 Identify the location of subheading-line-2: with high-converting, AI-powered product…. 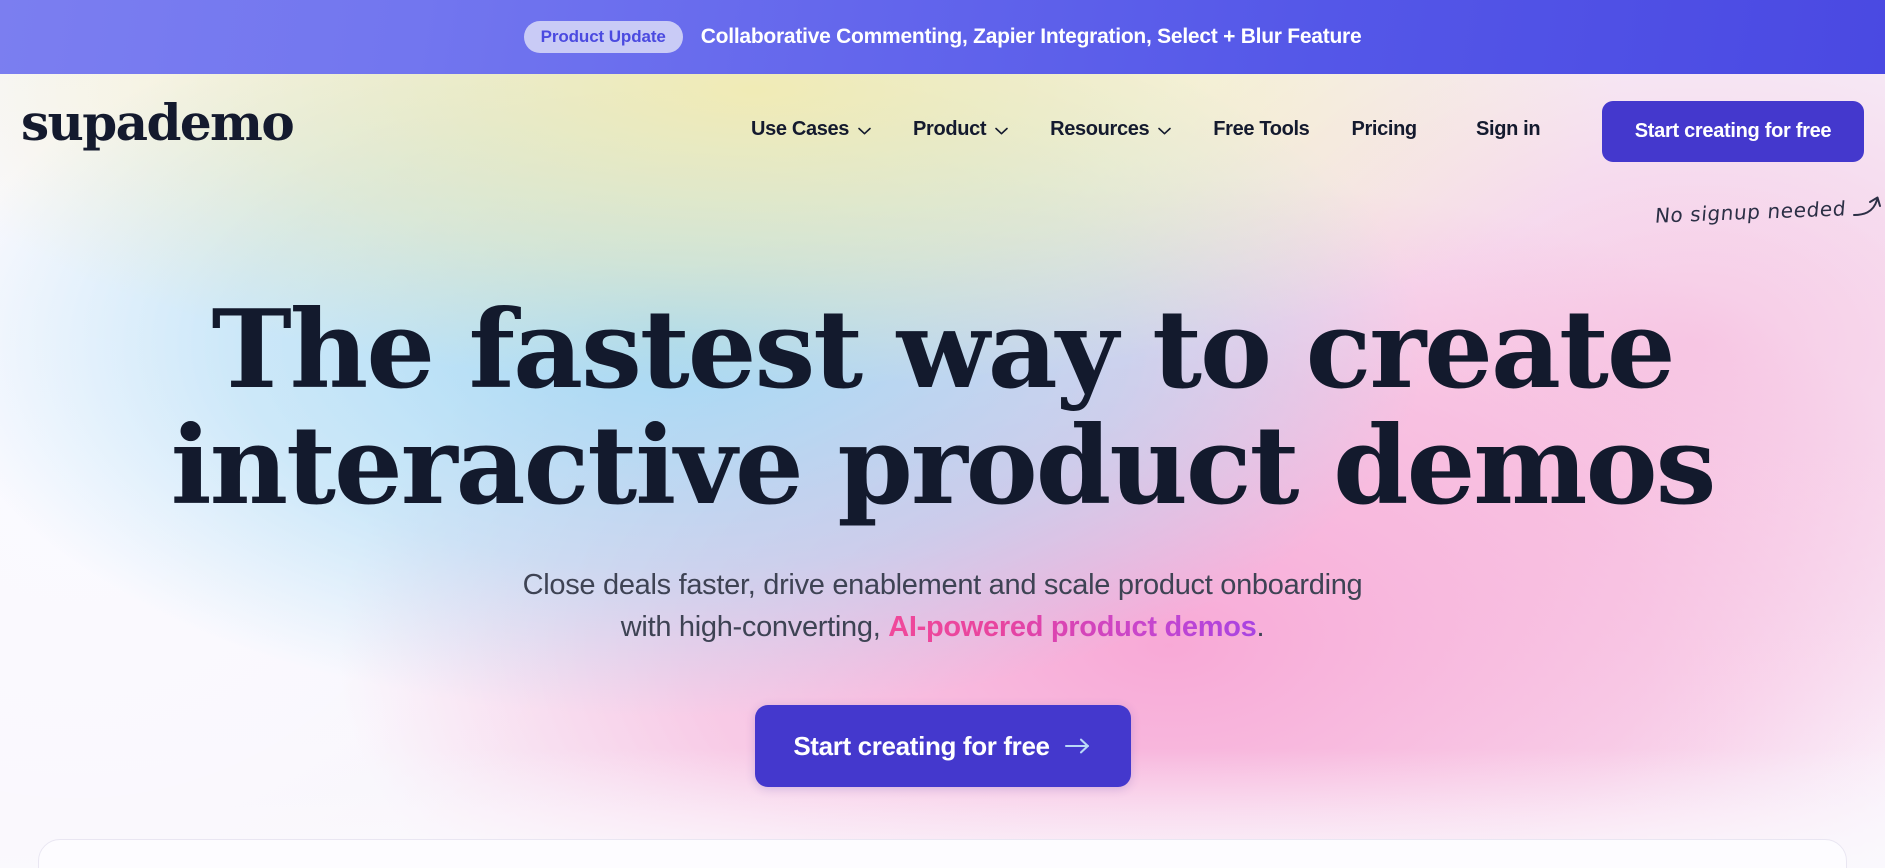
(942, 627).